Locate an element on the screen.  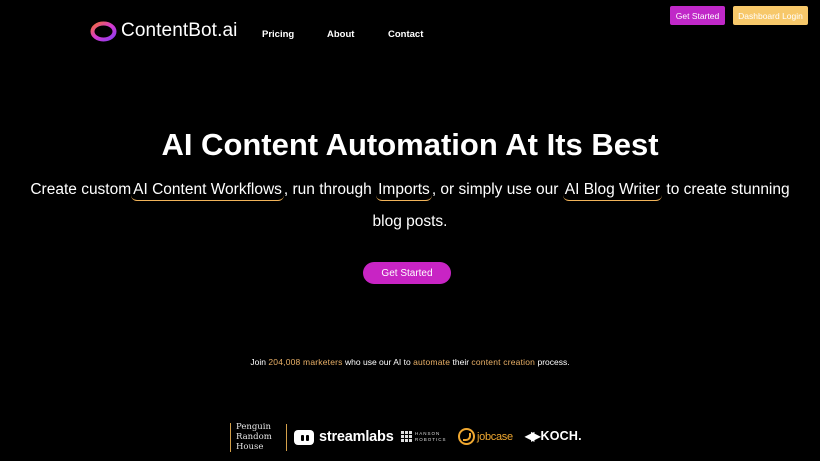
hero-text-or-use: , or simply use our is located at coordinates (495, 189).